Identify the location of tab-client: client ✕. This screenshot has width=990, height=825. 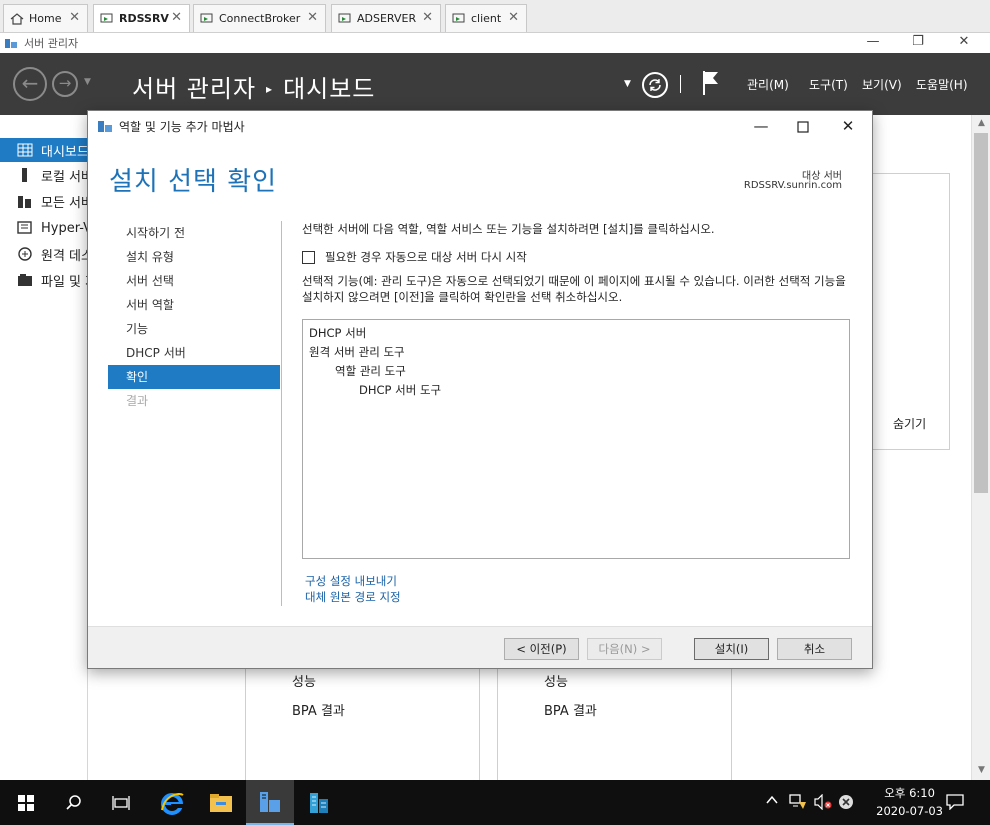
(486, 18).